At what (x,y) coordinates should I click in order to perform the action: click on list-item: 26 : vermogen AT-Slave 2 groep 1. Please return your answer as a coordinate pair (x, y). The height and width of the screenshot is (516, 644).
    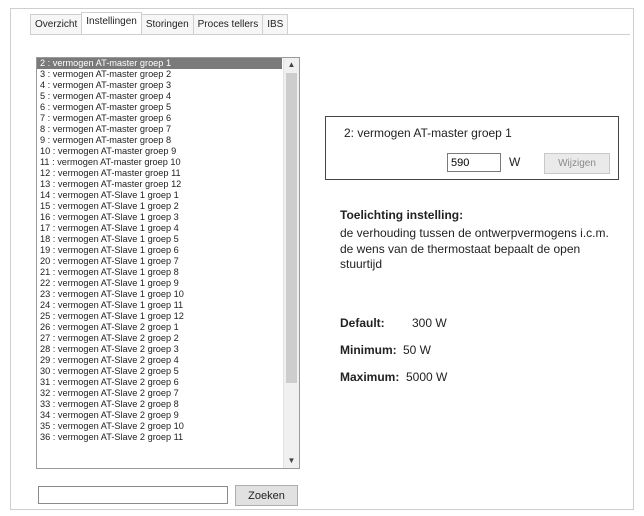
    Looking at the image, I should click on (159, 327).